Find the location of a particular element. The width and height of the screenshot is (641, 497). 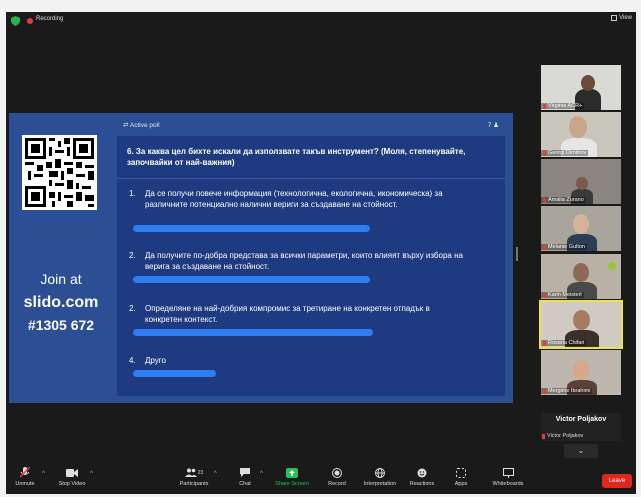

view-grid-icon is located at coordinates (614, 18).